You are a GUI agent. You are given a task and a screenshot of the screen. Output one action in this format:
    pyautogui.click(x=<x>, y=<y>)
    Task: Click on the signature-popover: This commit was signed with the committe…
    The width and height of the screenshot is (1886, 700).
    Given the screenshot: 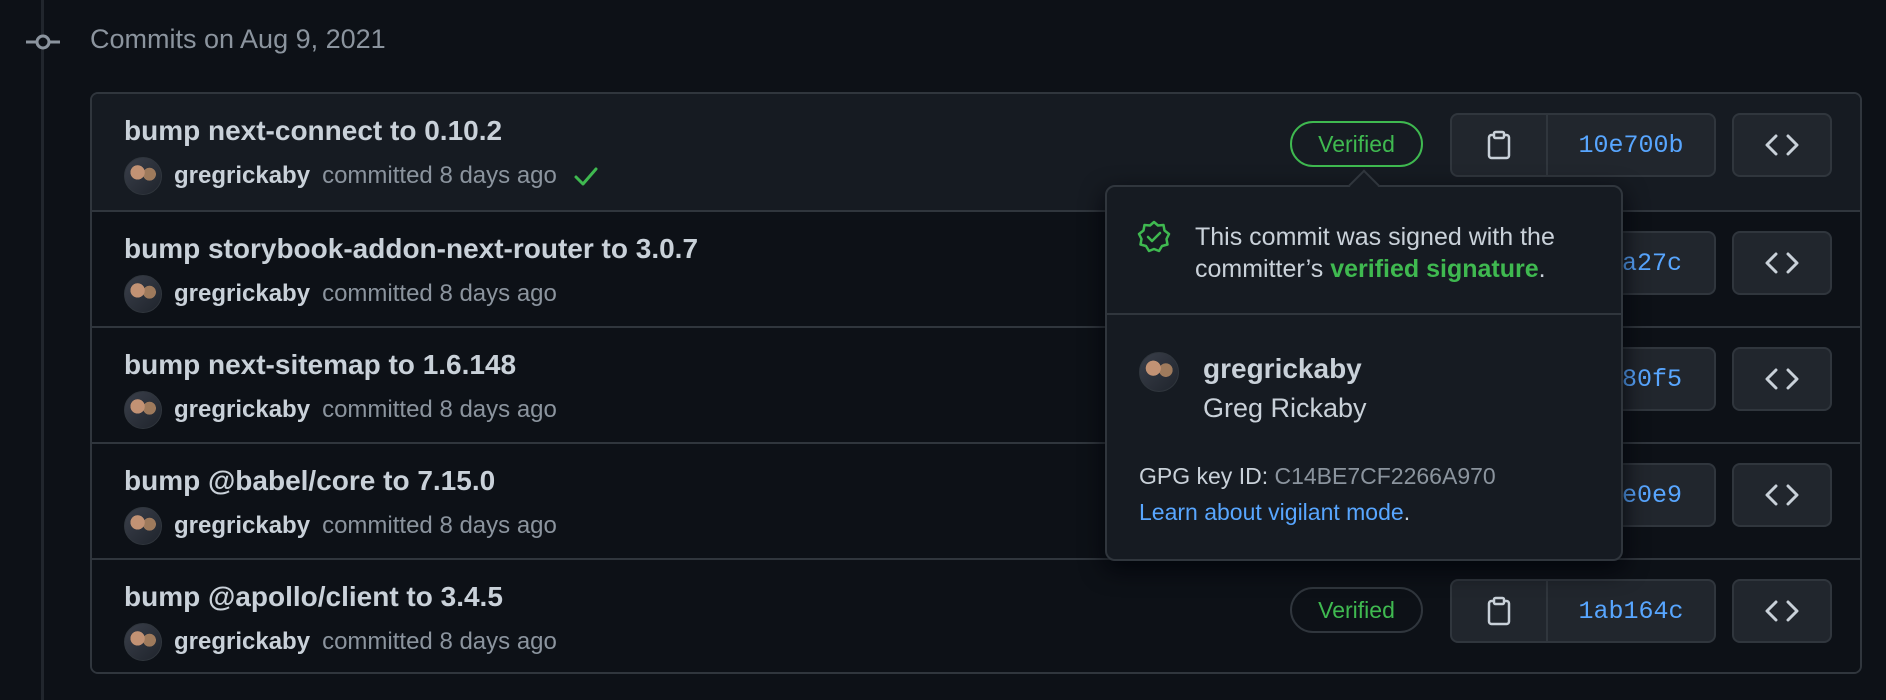 What is the action you would take?
    pyautogui.click(x=1364, y=373)
    